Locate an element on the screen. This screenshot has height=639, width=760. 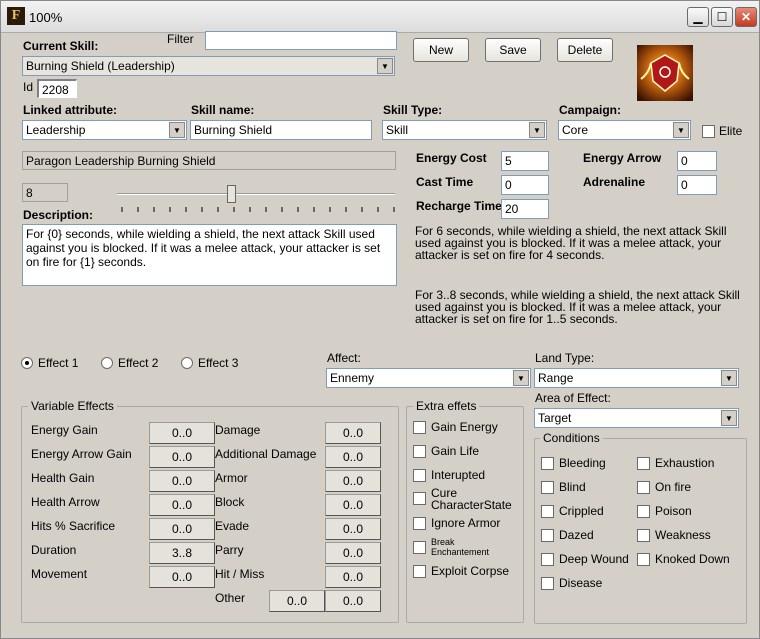
effect-3-label: Effect 3 is located at coordinates (218, 363).